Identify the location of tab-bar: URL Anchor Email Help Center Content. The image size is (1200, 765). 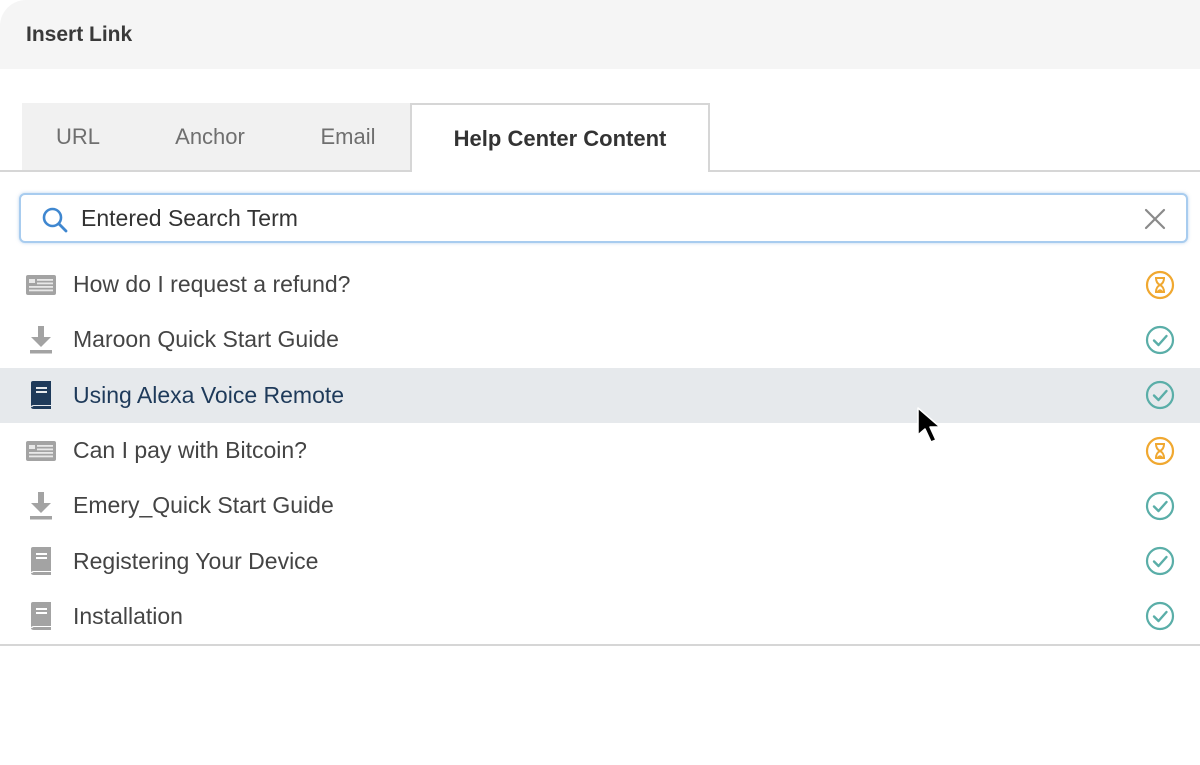
(600, 137).